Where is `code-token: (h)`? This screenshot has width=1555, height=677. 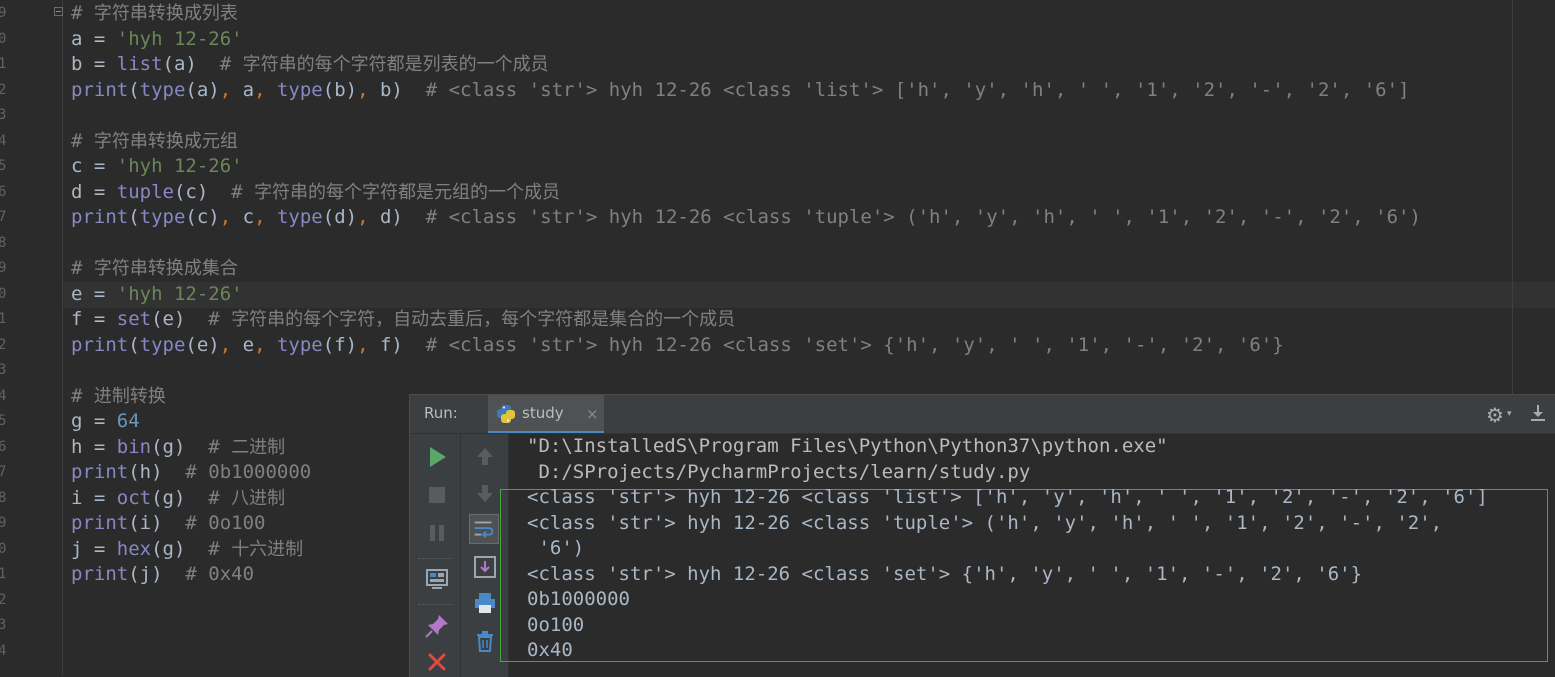
code-token: (h) is located at coordinates (157, 472).